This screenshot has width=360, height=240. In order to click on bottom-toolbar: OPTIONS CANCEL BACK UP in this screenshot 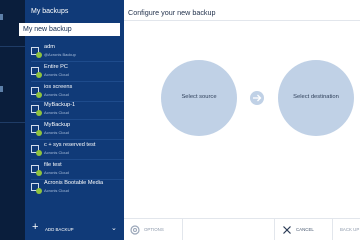, I will do `click(242, 229)`.